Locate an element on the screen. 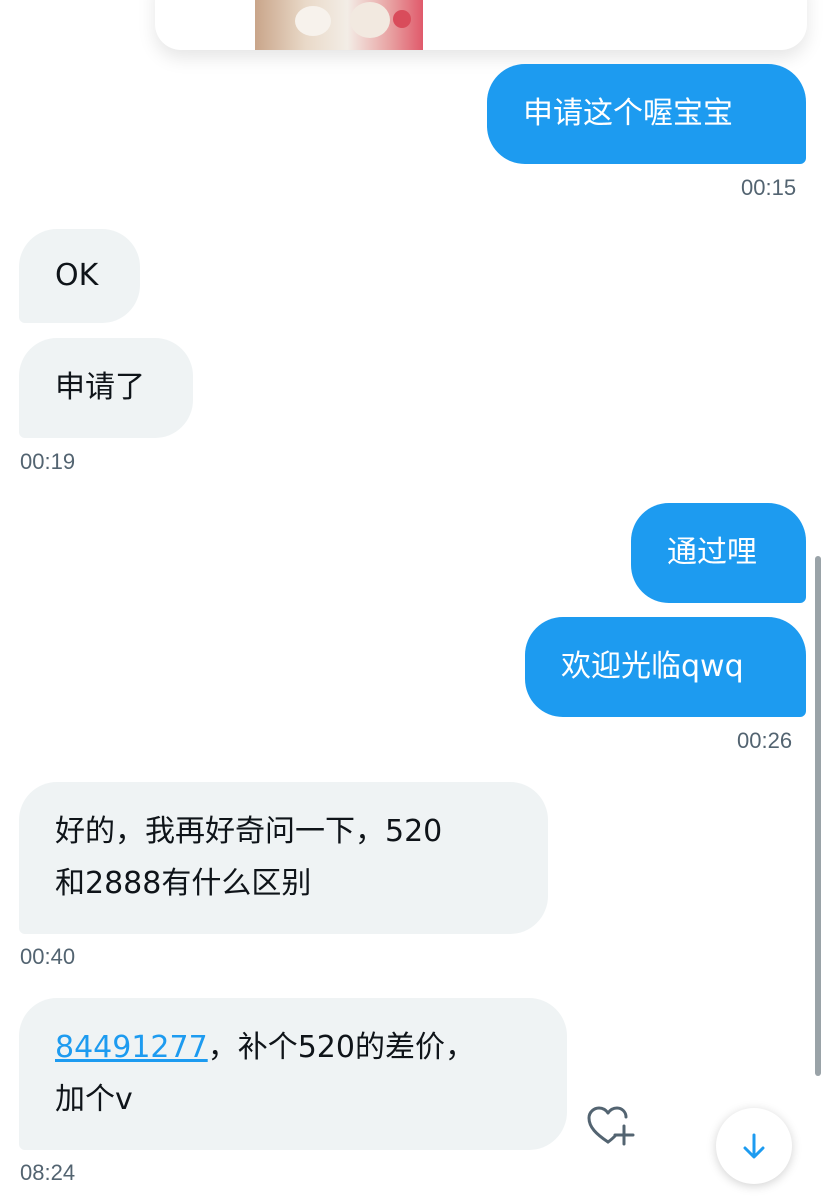 The image size is (826, 1200). arrow-down-icon is located at coordinates (754, 1146).